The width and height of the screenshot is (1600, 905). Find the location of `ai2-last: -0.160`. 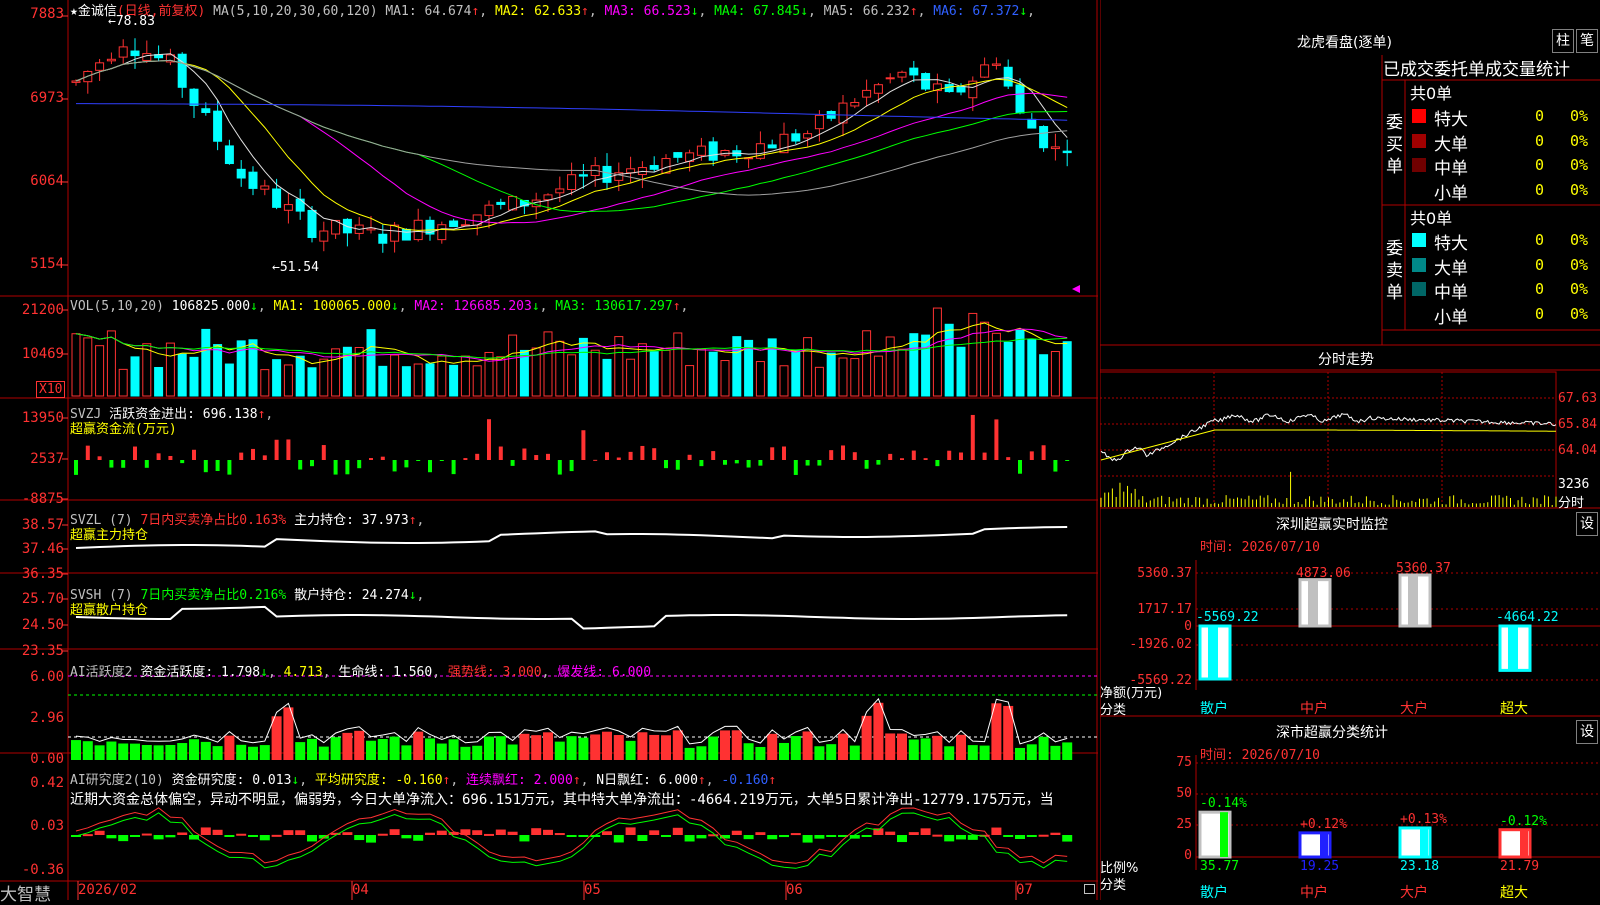

ai2-last: -0.160 is located at coordinates (745, 780).